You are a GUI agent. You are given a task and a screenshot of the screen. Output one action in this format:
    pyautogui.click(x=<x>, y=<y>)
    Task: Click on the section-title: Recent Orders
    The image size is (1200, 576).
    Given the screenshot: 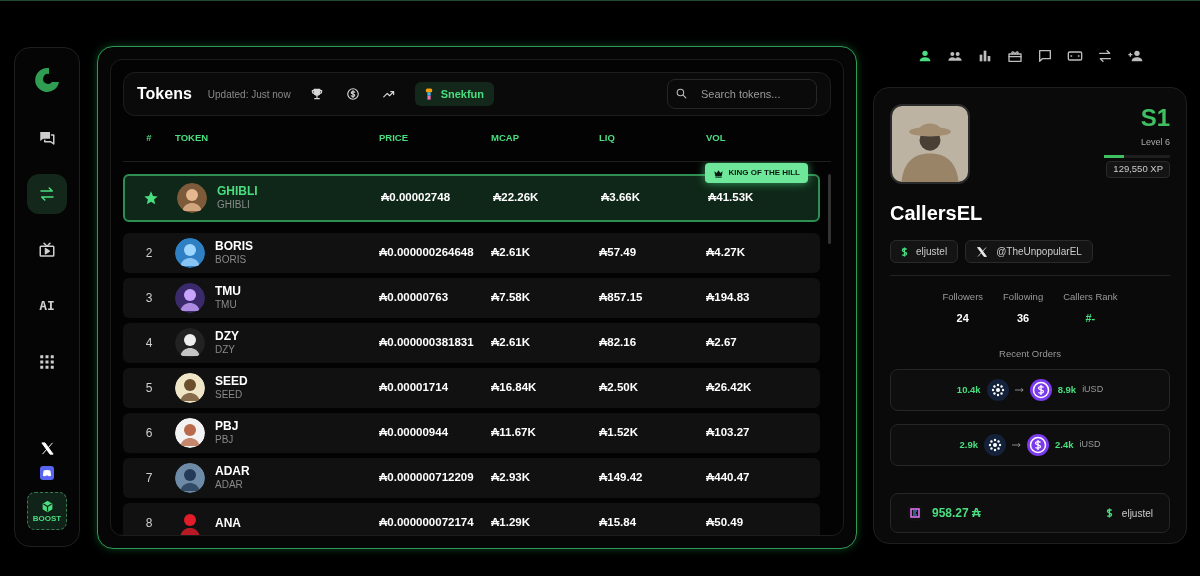 What is the action you would take?
    pyautogui.click(x=1030, y=353)
    